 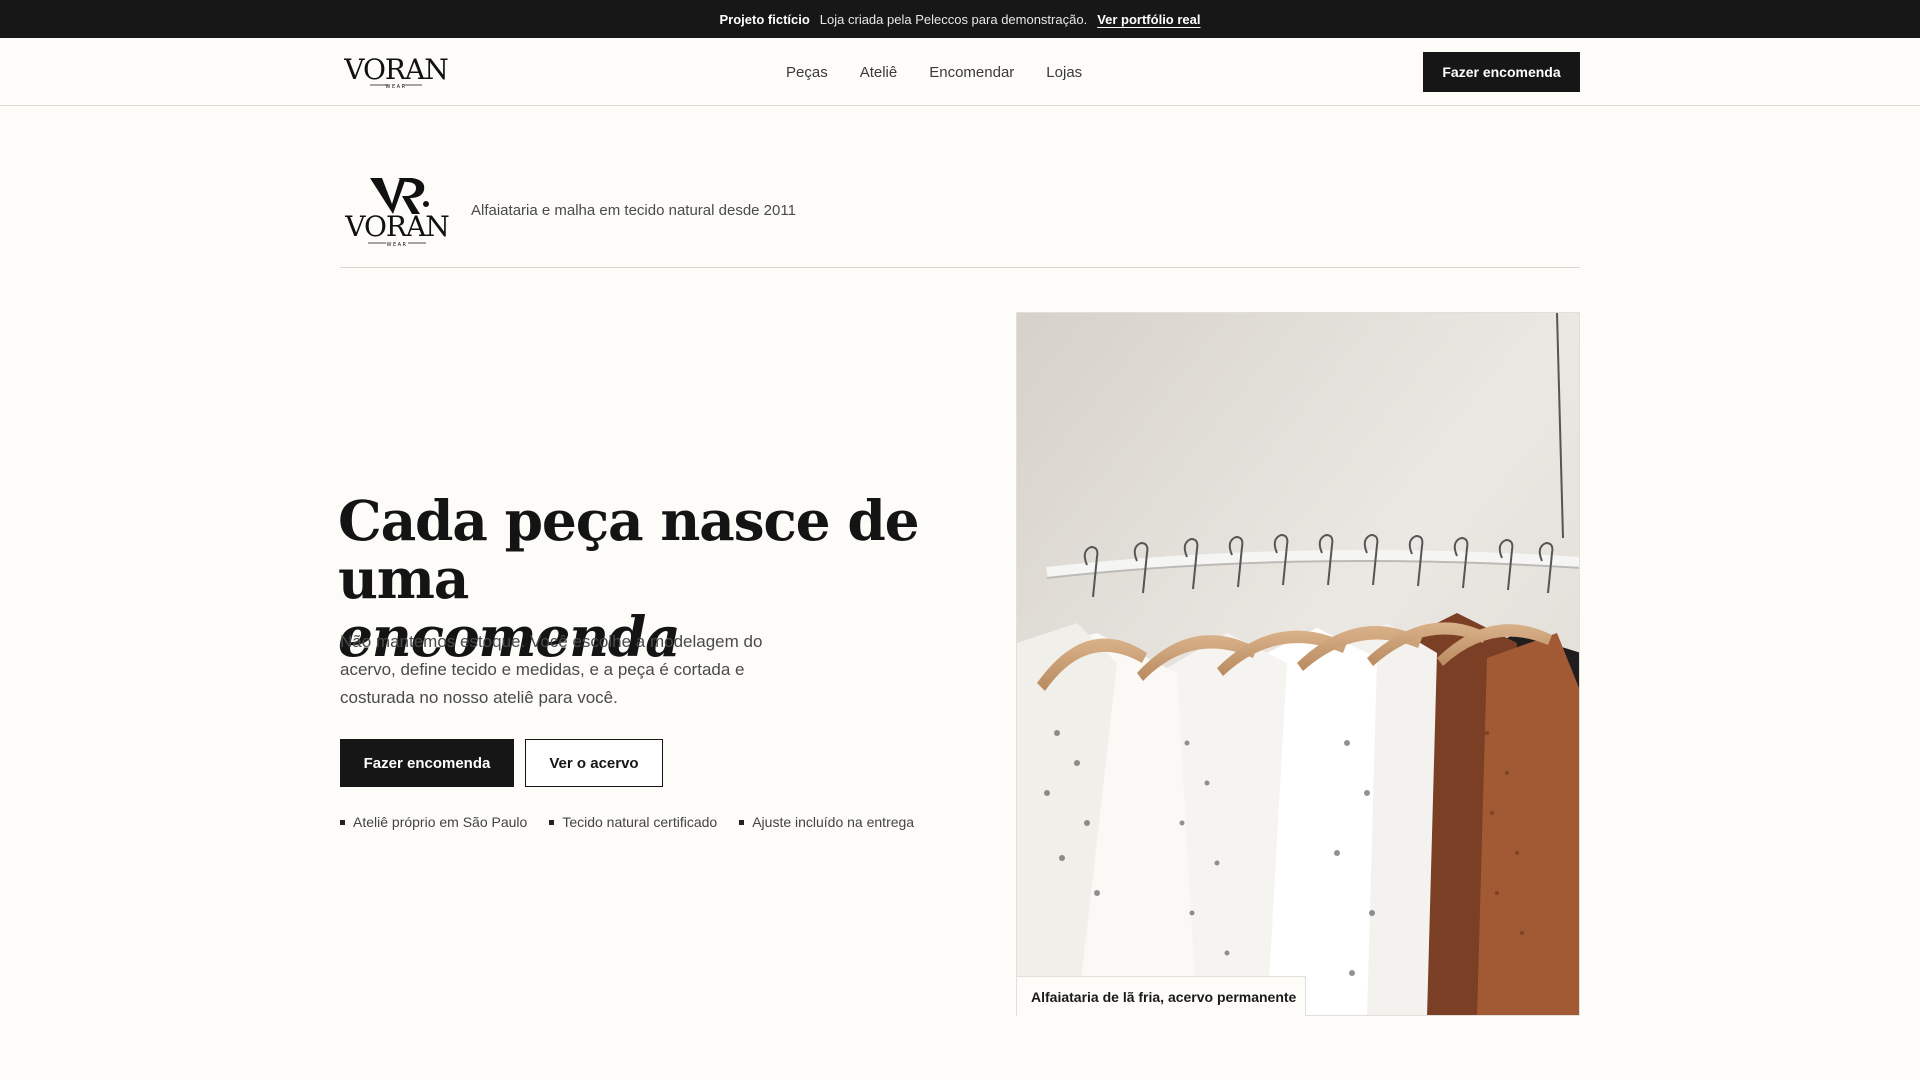 I want to click on feature-label: Ajuste incluído na entrega, so click(x=833, y=822).